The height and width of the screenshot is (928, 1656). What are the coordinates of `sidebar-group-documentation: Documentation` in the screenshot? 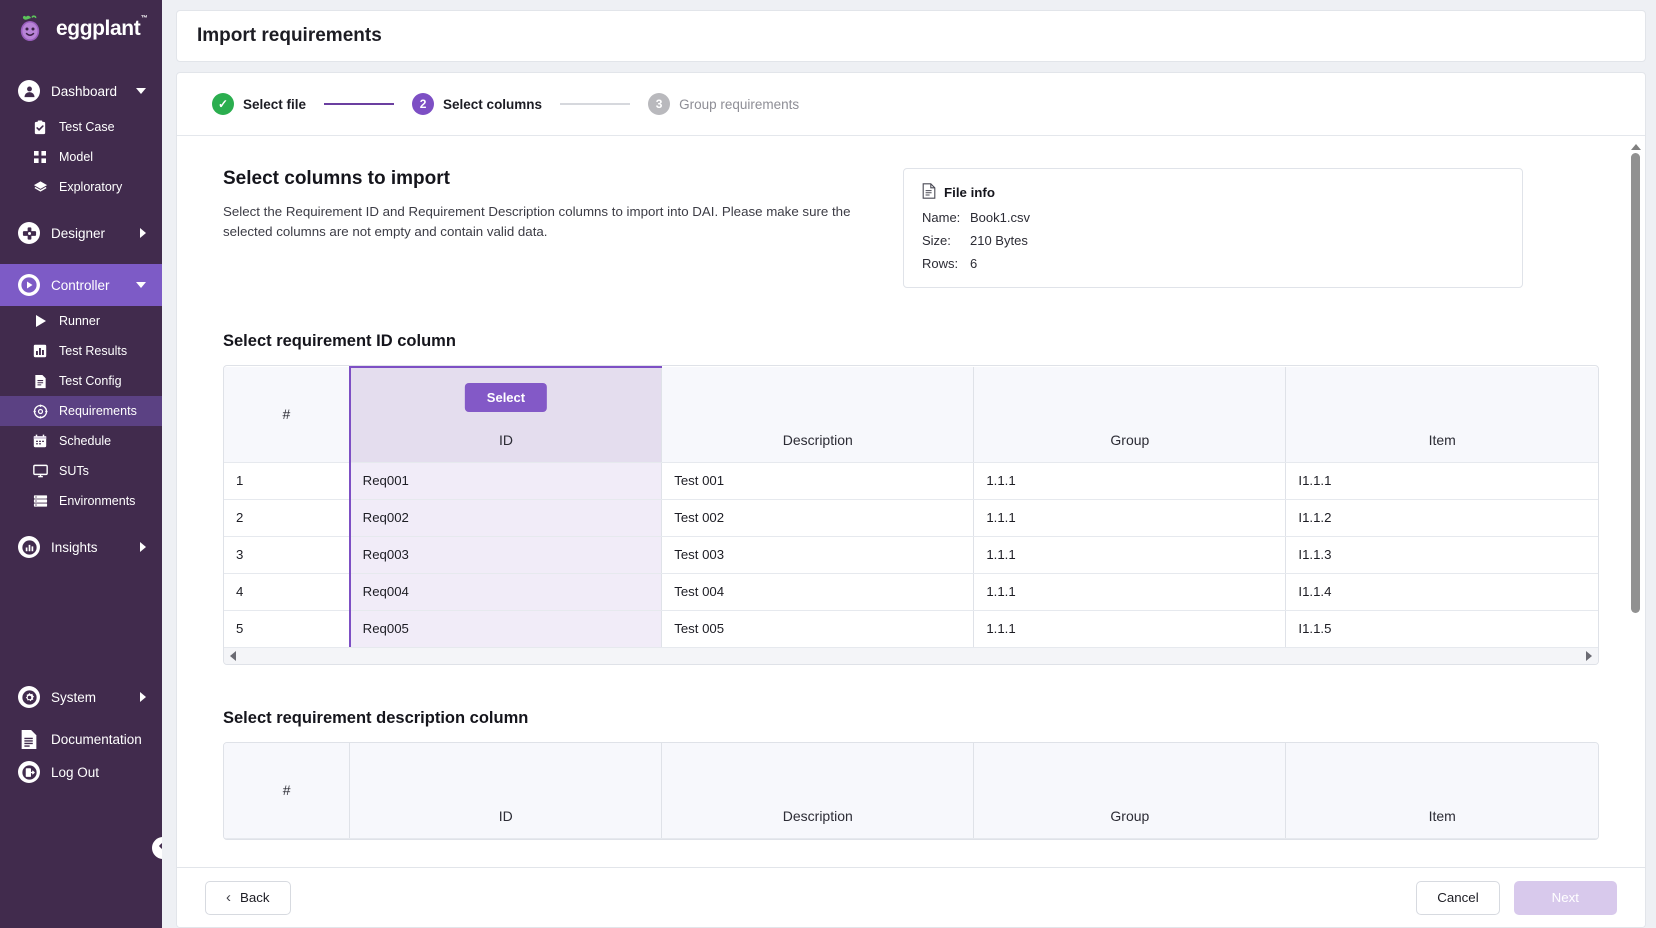 It's located at (81, 739).